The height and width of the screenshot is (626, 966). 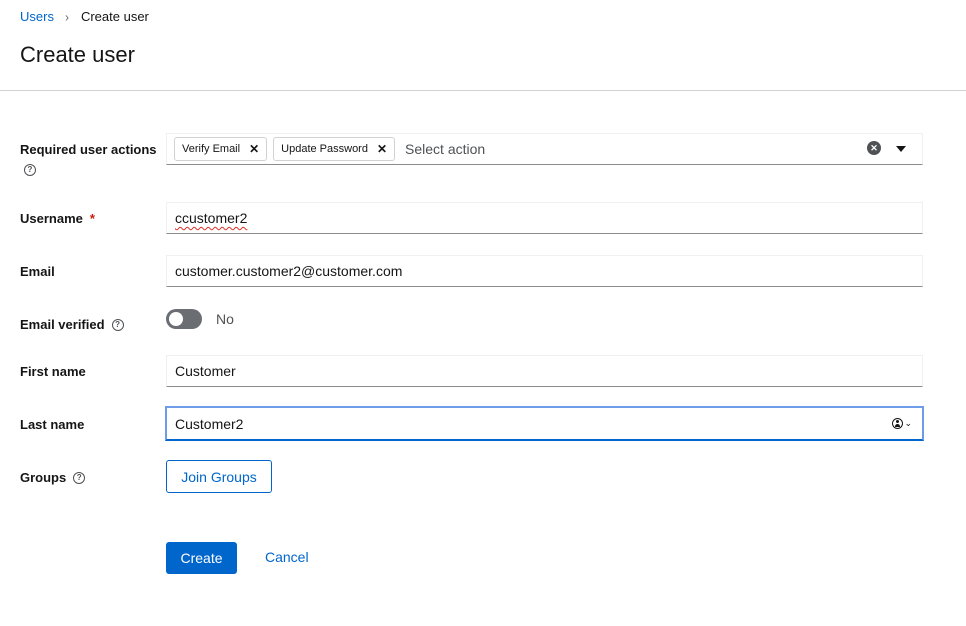 What do you see at coordinates (30, 170) in the screenshot?
I see `required-actions-help-icon: ?` at bounding box center [30, 170].